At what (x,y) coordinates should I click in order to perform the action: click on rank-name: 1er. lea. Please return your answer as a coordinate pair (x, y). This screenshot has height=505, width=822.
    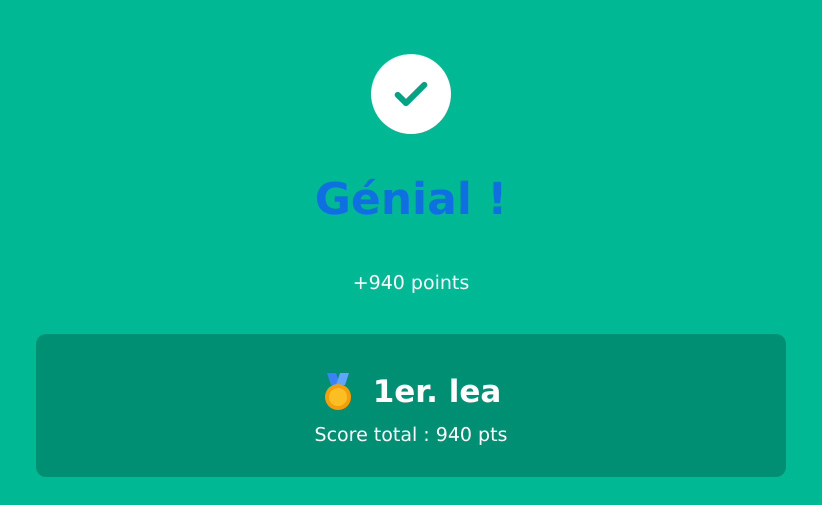
    Looking at the image, I should click on (437, 392).